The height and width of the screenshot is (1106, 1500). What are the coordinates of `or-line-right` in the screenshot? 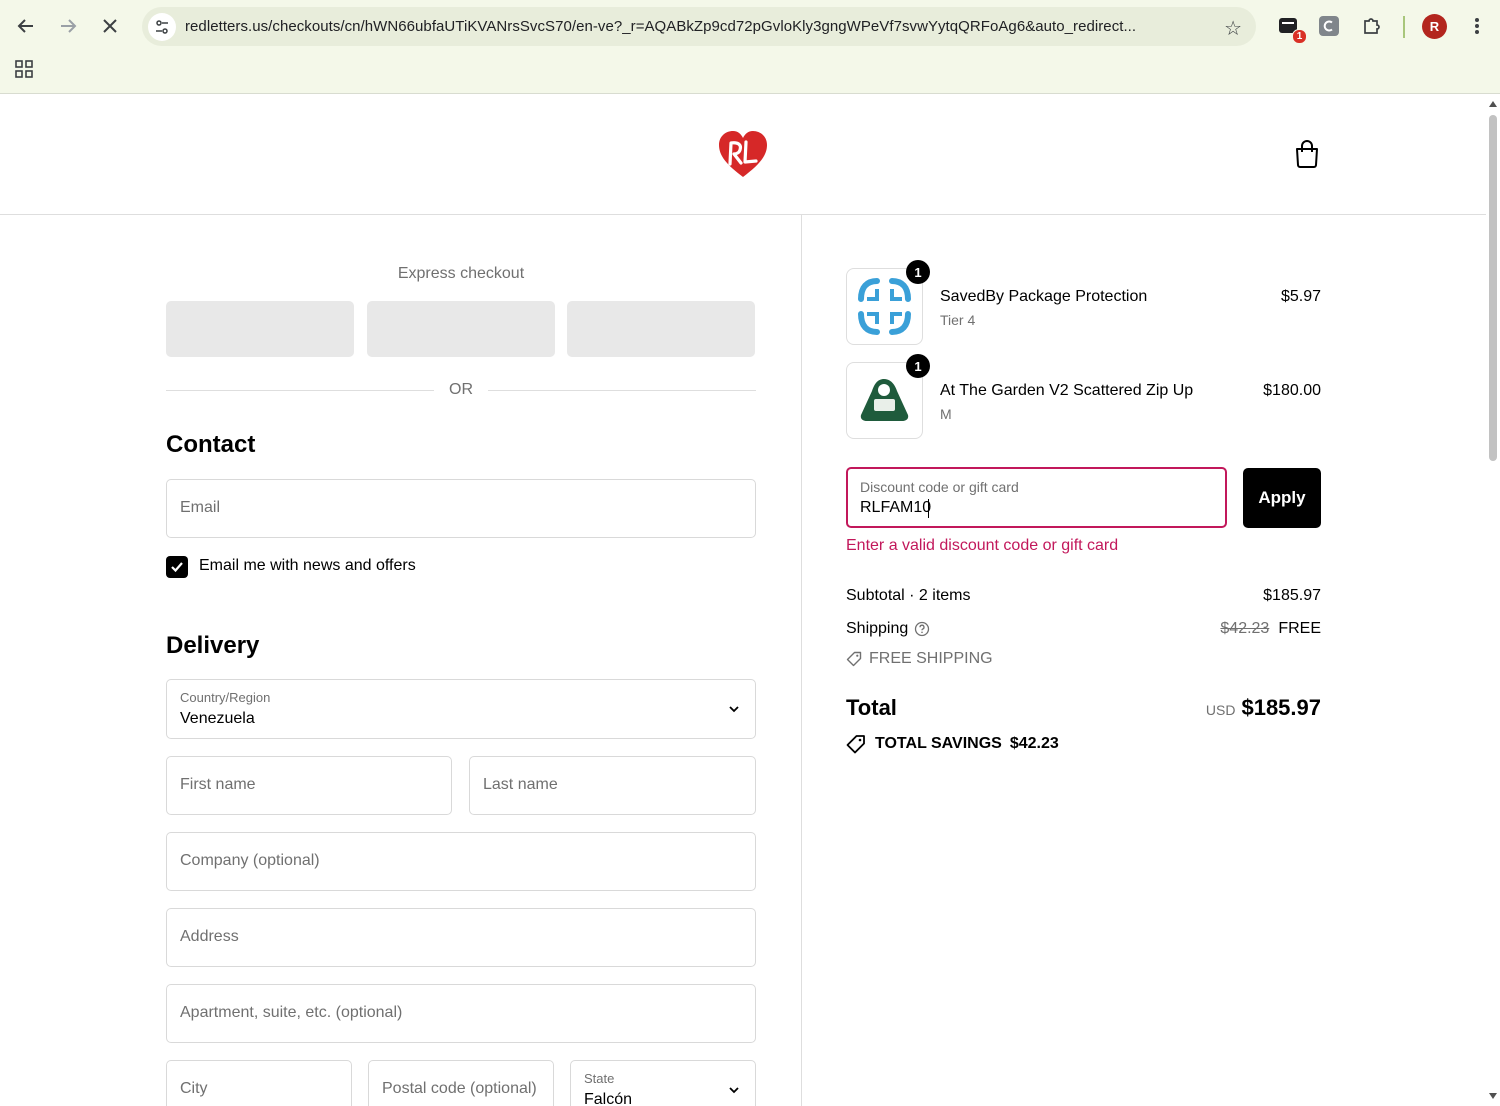 It's located at (622, 390).